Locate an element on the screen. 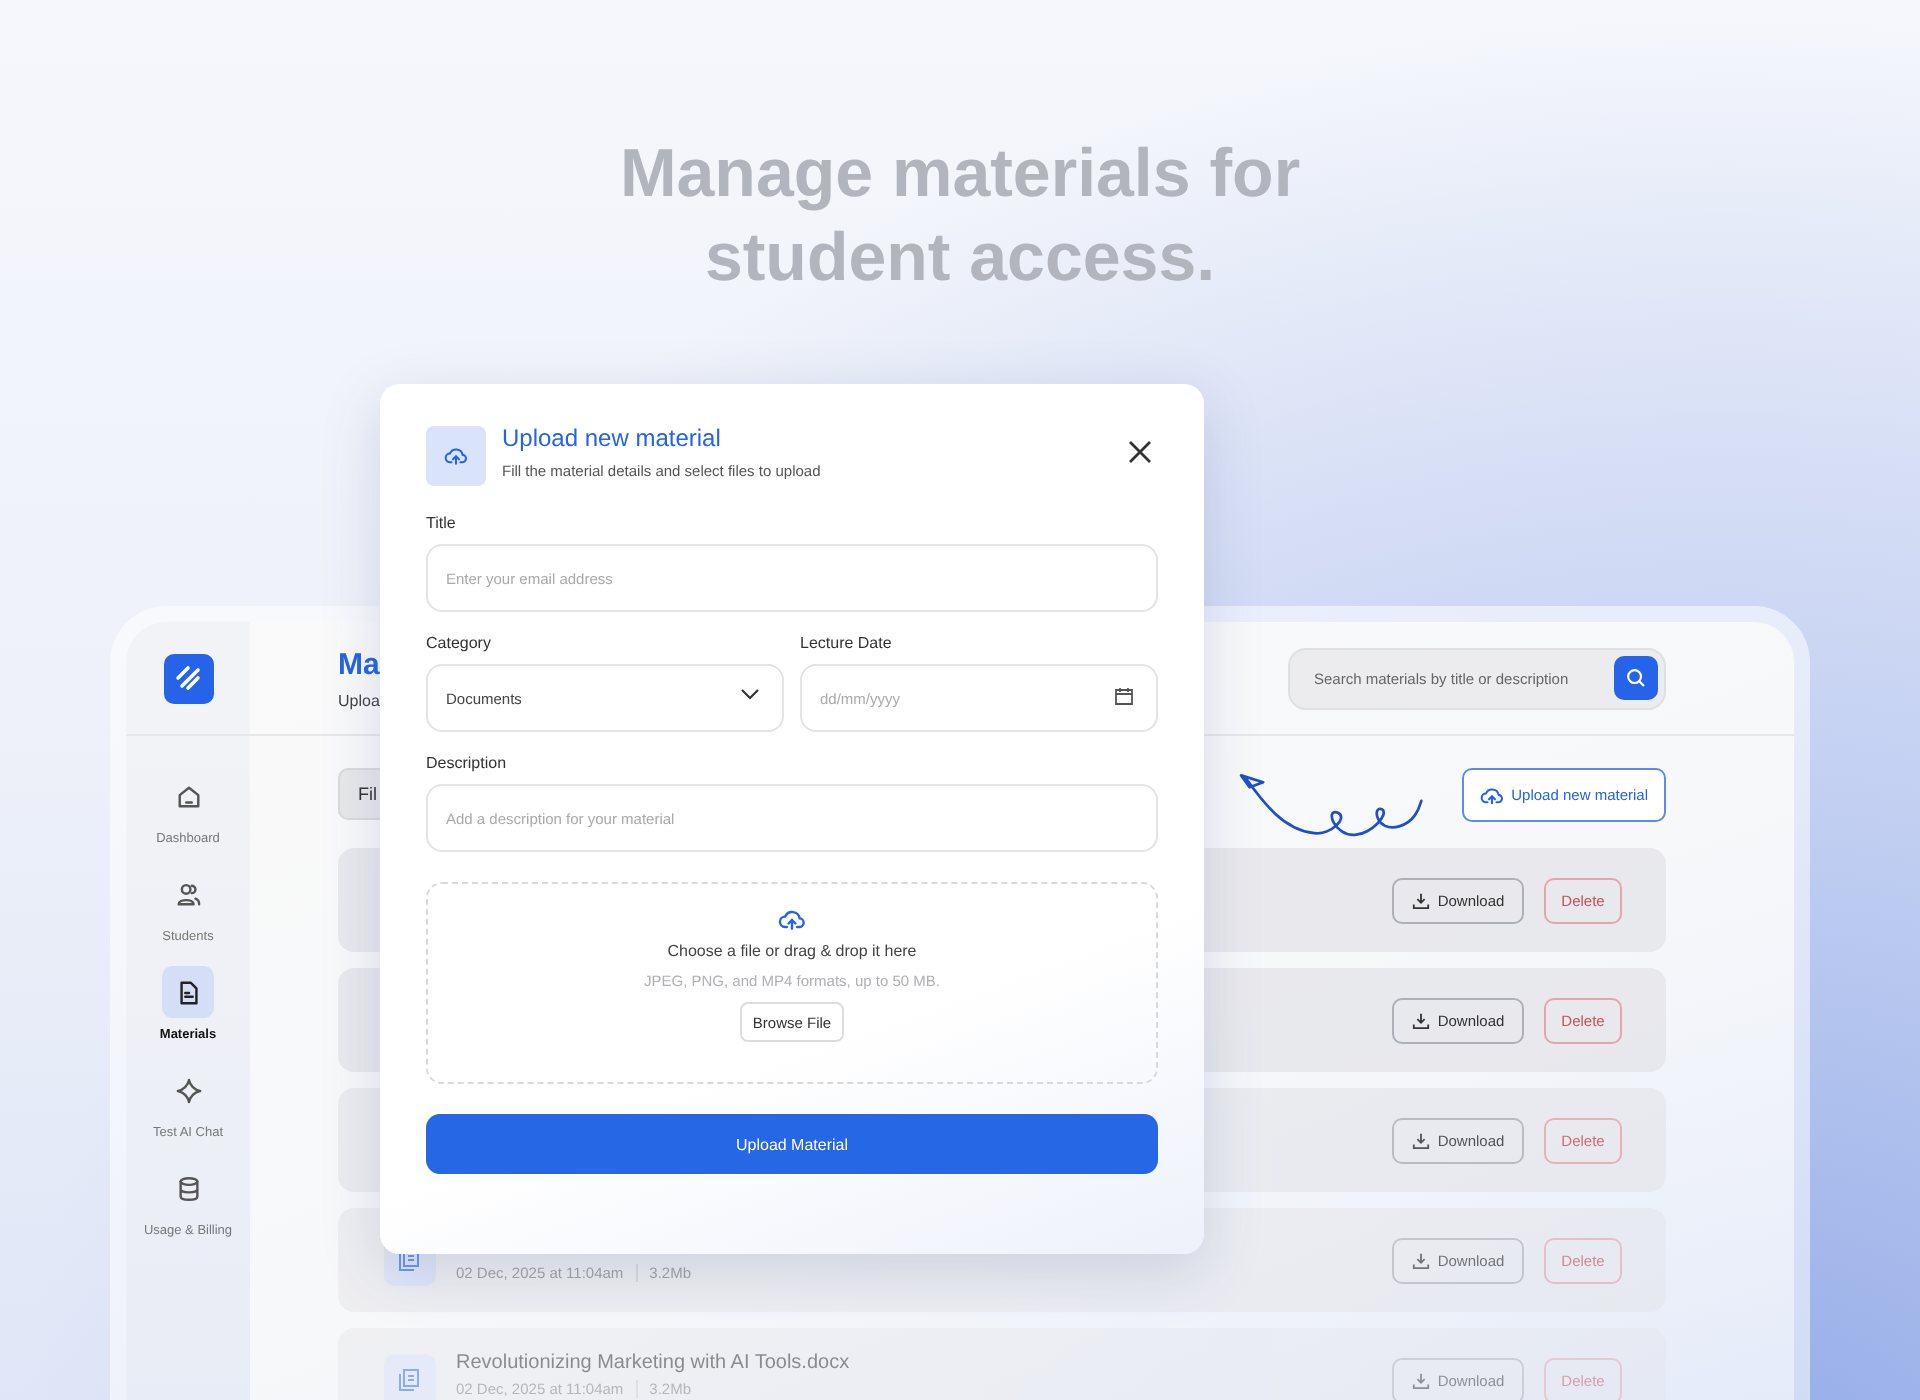 This screenshot has width=1920, height=1400. calendar-icon is located at coordinates (1124, 696).